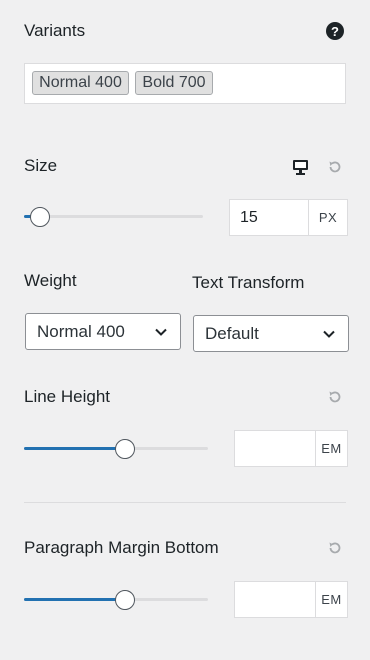 This screenshot has width=370, height=660. What do you see at coordinates (40, 217) in the screenshot?
I see `size-slider-thumb` at bounding box center [40, 217].